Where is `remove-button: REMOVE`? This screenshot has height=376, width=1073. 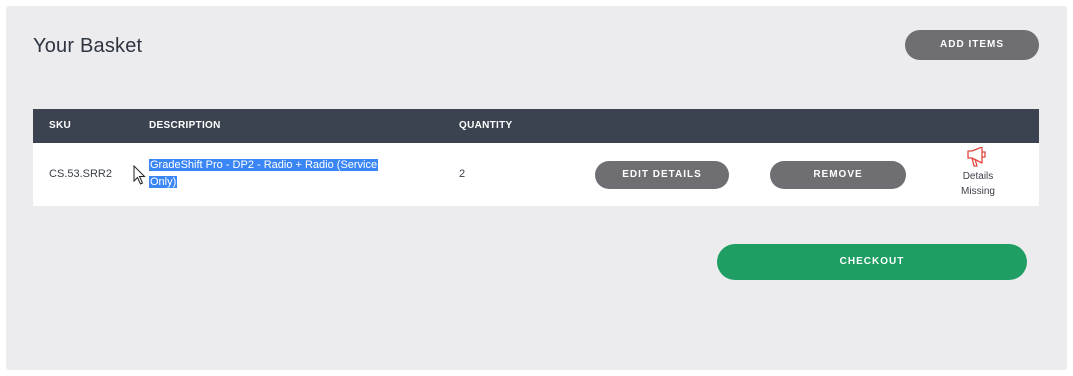
remove-button: REMOVE is located at coordinates (838, 175).